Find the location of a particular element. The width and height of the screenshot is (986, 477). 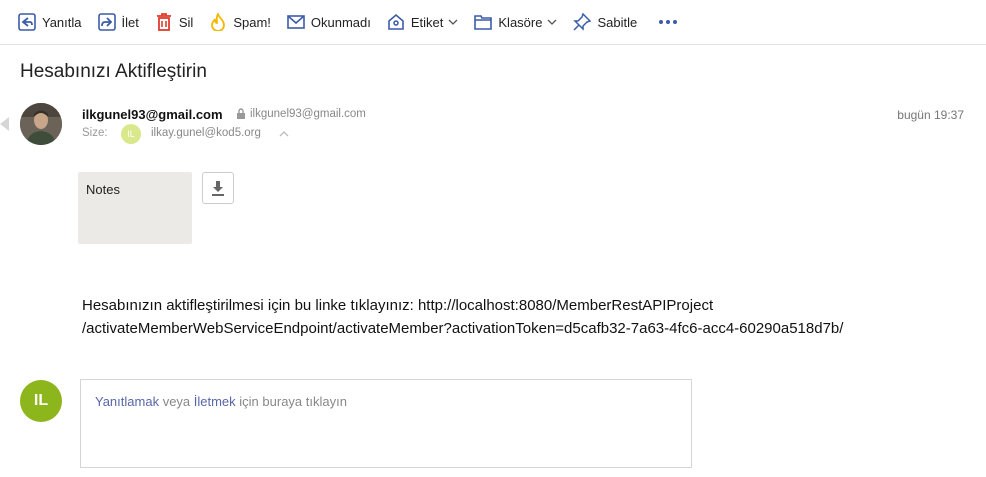

lock-icon is located at coordinates (241, 113).